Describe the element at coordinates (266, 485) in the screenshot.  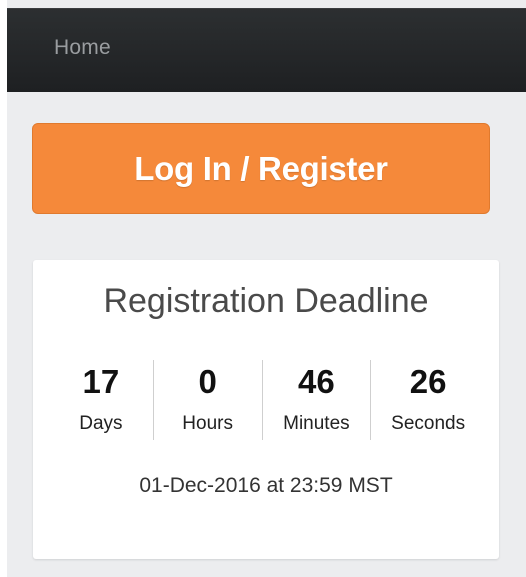
I see `deadline-datetime: 01-Dec-2016 at 23:59 MST` at that location.